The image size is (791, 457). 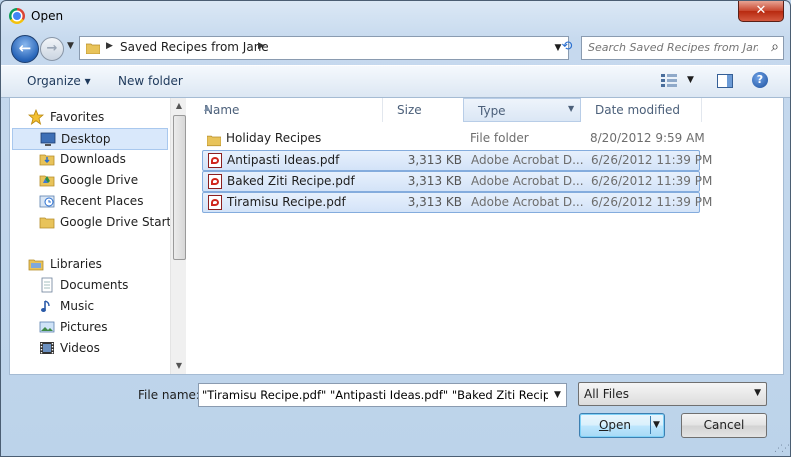 What do you see at coordinates (102, 201) in the screenshot?
I see `nav-item-label: Recent Places` at bounding box center [102, 201].